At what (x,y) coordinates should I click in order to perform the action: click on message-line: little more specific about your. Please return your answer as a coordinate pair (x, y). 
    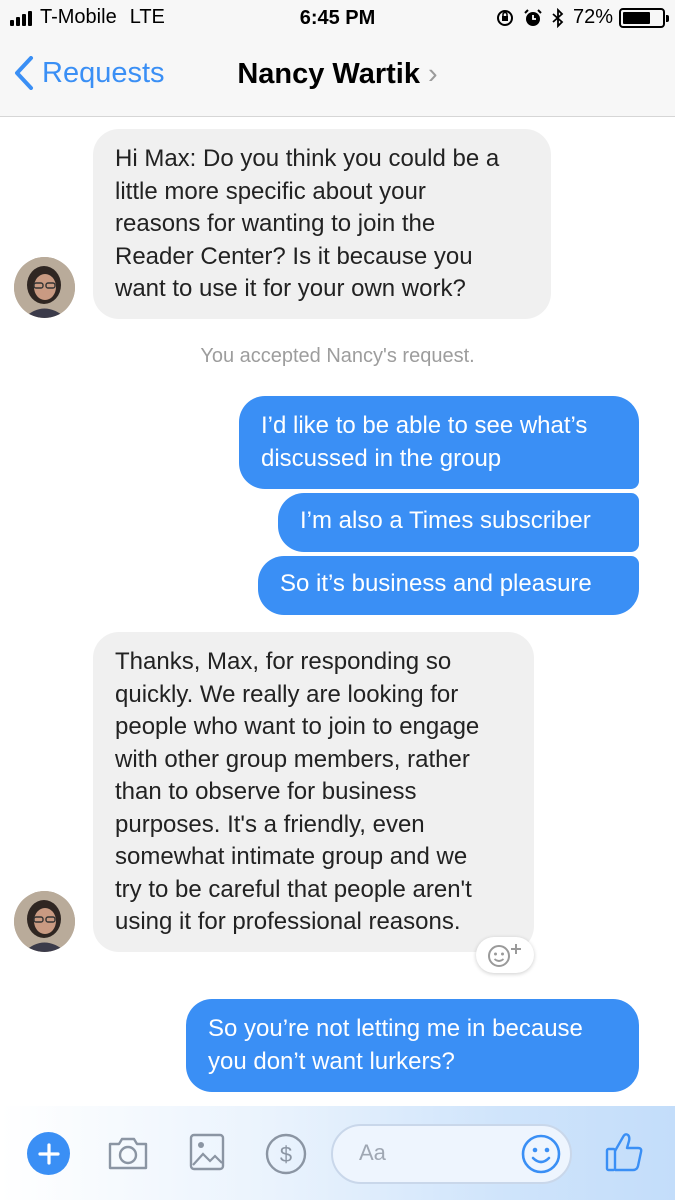
    Looking at the image, I should click on (270, 191).